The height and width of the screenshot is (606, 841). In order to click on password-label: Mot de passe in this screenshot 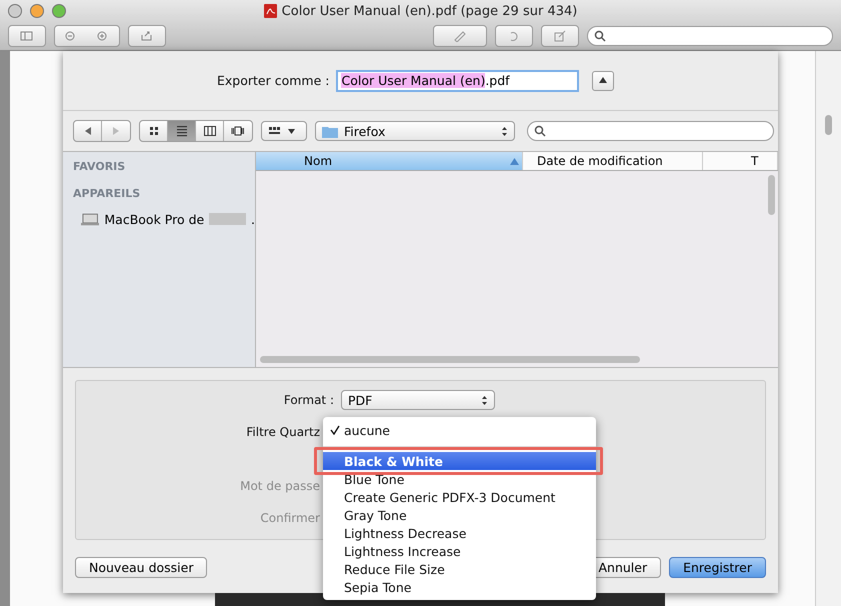, I will do `click(280, 486)`.